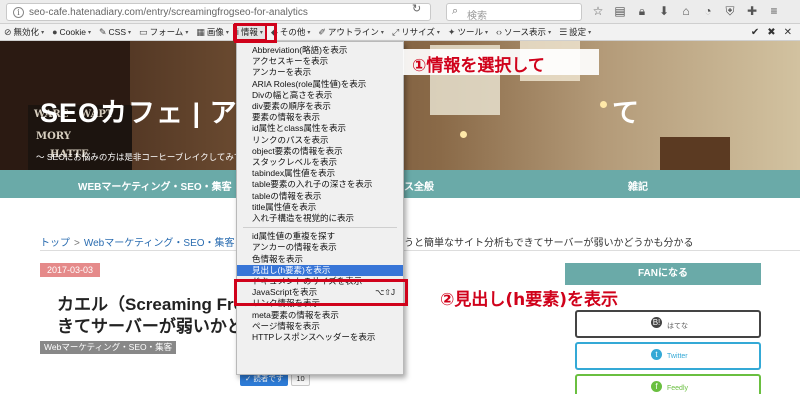 This screenshot has height=394, width=800. I want to click on devbar-item-4: ▦ 画像 ▾, so click(212, 32).